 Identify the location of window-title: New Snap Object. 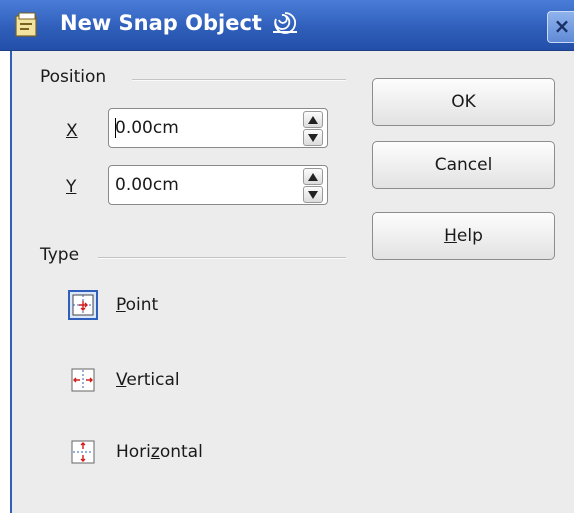
(161, 23).